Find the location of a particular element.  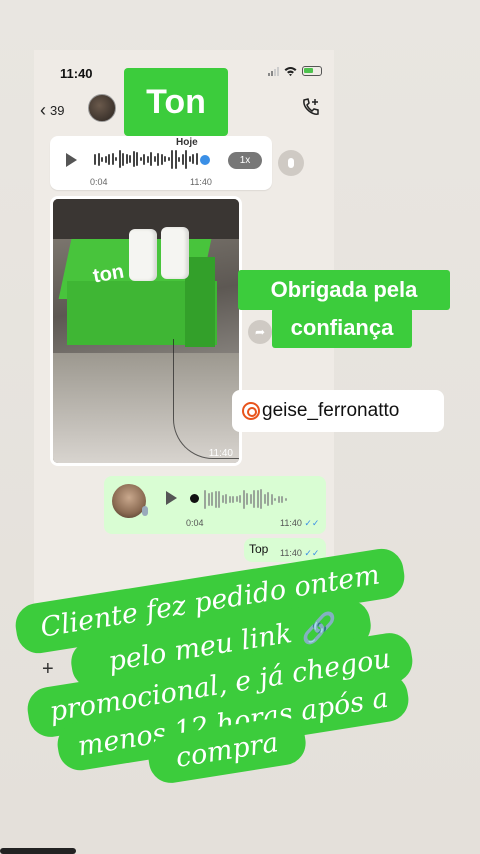

signal-icon is located at coordinates (273, 71).